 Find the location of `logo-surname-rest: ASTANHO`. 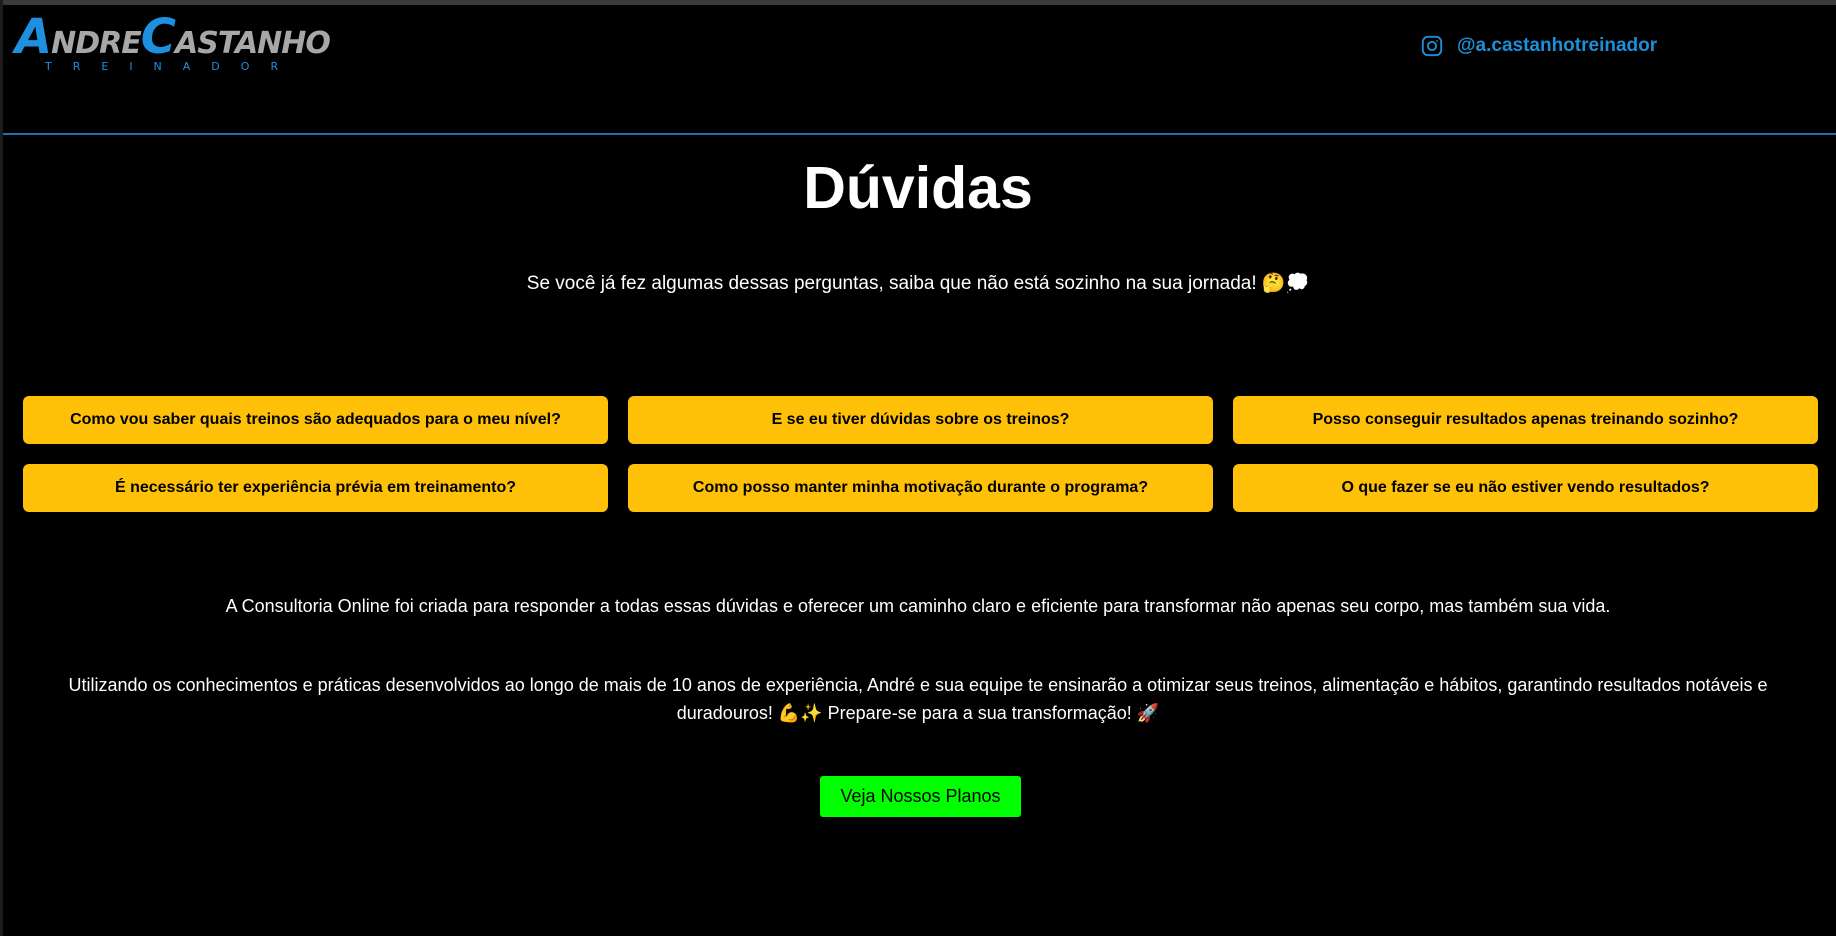

logo-surname-rest: ASTANHO is located at coordinates (253, 43).